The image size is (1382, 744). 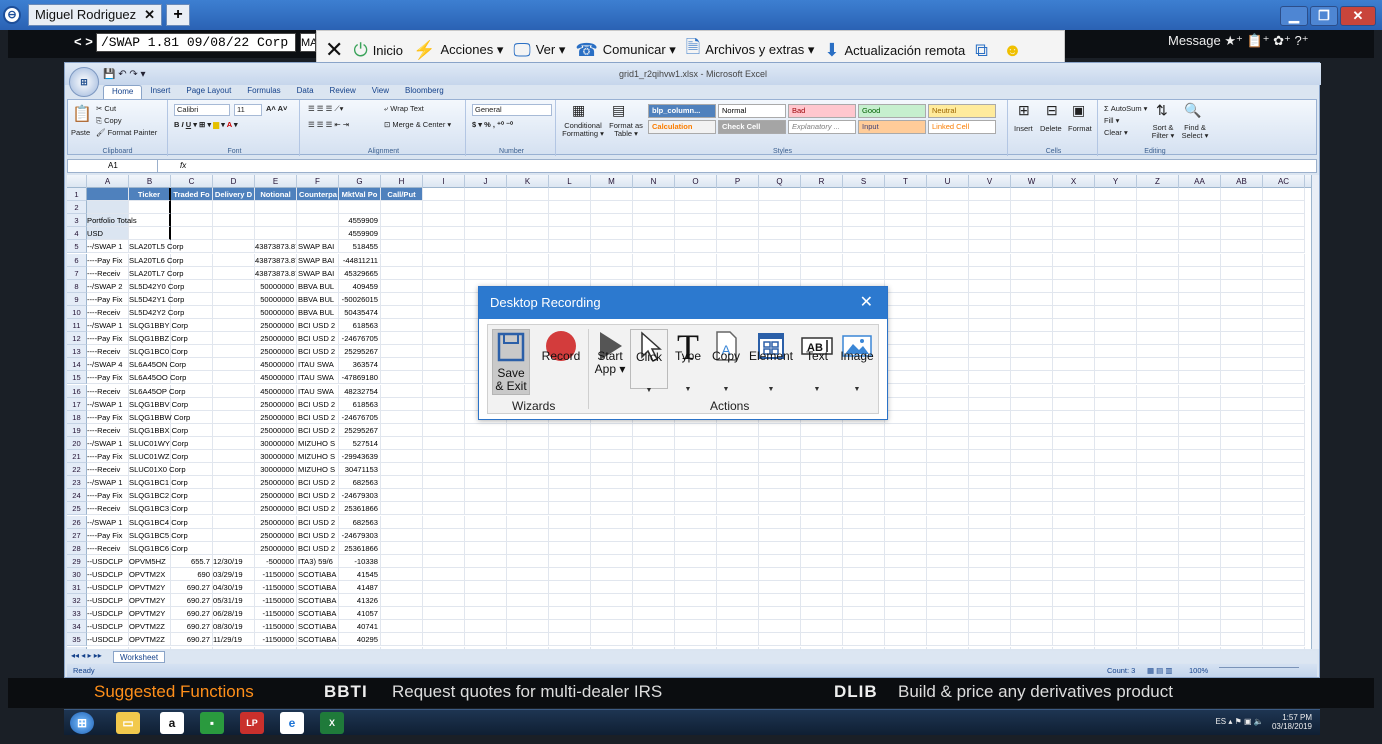 What do you see at coordinates (1051, 128) in the screenshot?
I see `delete-button: Delete` at bounding box center [1051, 128].